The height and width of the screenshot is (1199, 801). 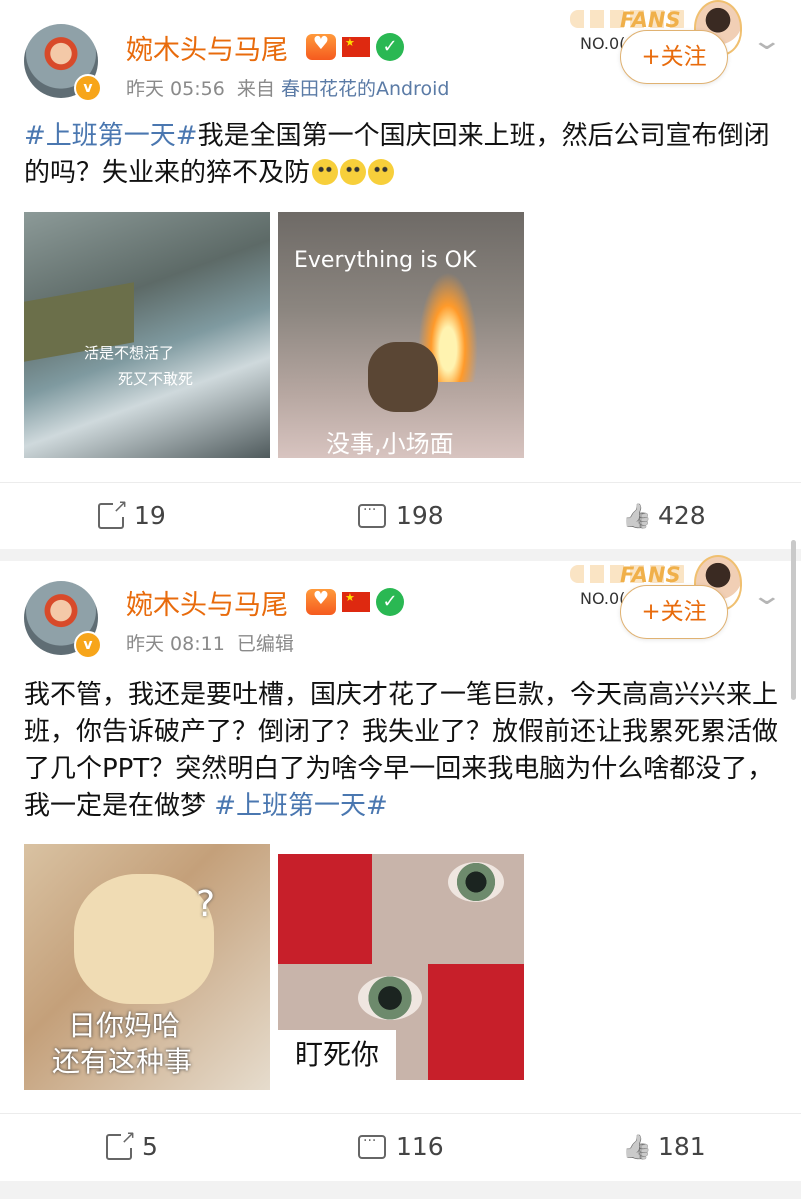 I want to click on image-caption: Everything is OK, so click(x=385, y=260).